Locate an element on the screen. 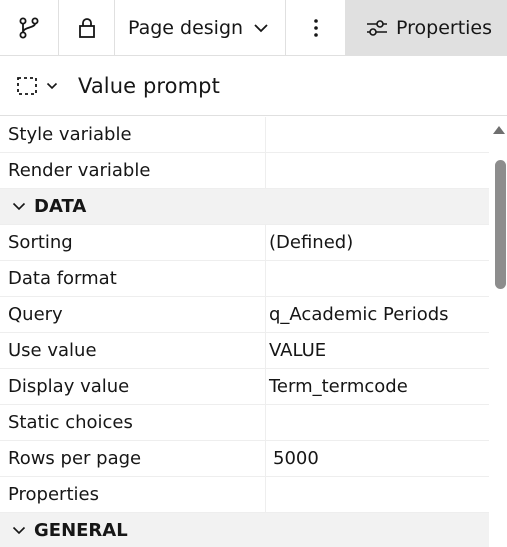 The width and height of the screenshot is (507, 547). lock-icon is located at coordinates (86, 27).